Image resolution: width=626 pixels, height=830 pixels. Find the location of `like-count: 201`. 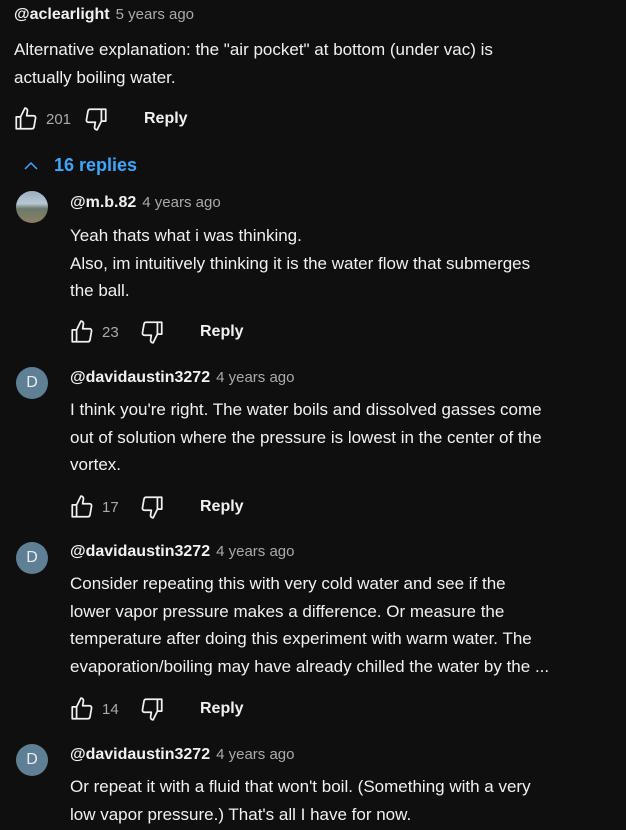

like-count: 201 is located at coordinates (59, 119).